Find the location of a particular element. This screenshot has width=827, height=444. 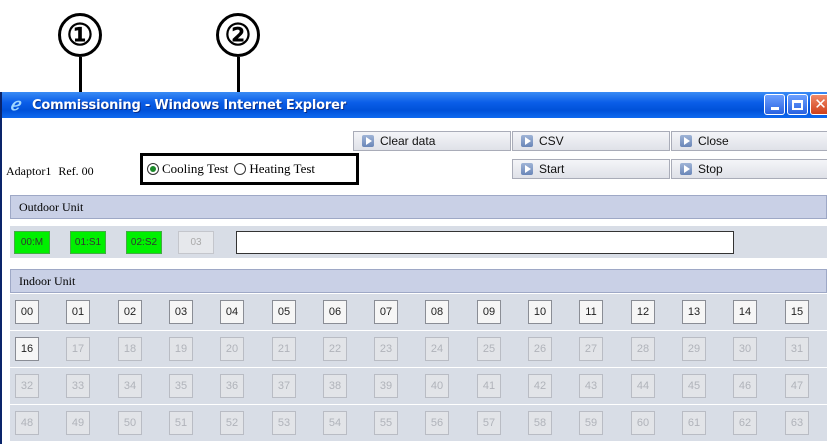

indoor-unit-button: 17 is located at coordinates (78, 349).